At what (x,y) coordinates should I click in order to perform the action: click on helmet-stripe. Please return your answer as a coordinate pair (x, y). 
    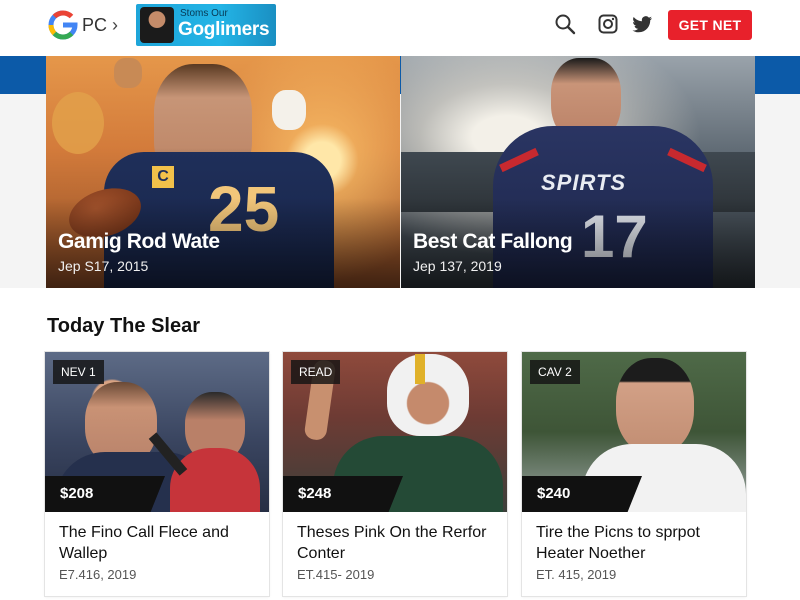
    Looking at the image, I should click on (420, 369).